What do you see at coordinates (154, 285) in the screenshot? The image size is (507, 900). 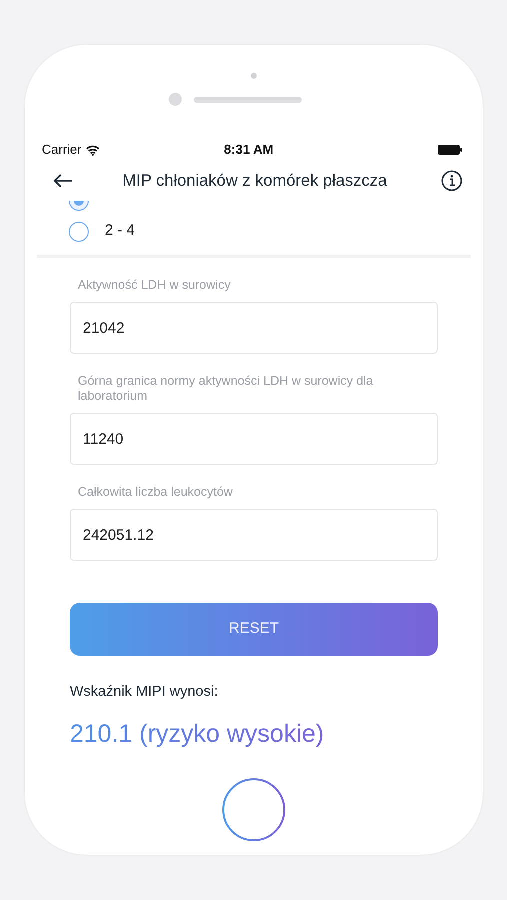 I see `field-label: Aktywność LDH w surowicy` at bounding box center [154, 285].